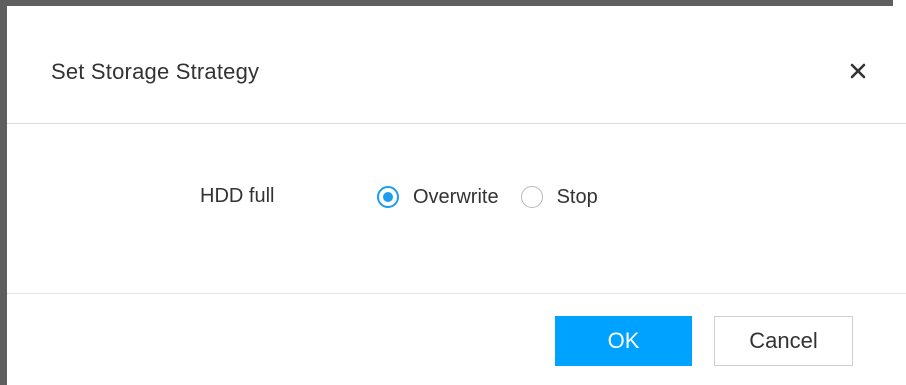  I want to click on overwrite-radio: Overwrite, so click(438, 197).